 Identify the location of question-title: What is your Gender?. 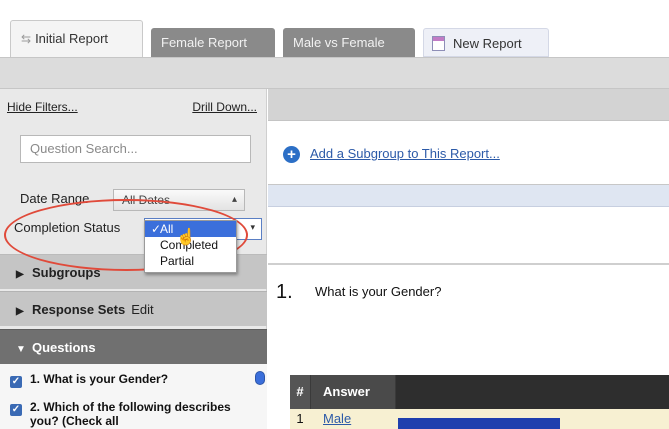
(378, 291).